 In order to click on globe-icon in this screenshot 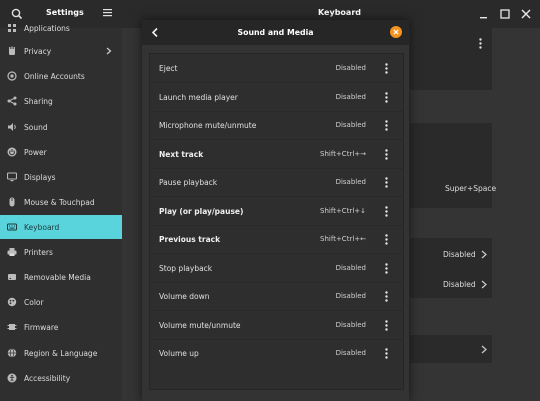, I will do `click(12, 353)`.